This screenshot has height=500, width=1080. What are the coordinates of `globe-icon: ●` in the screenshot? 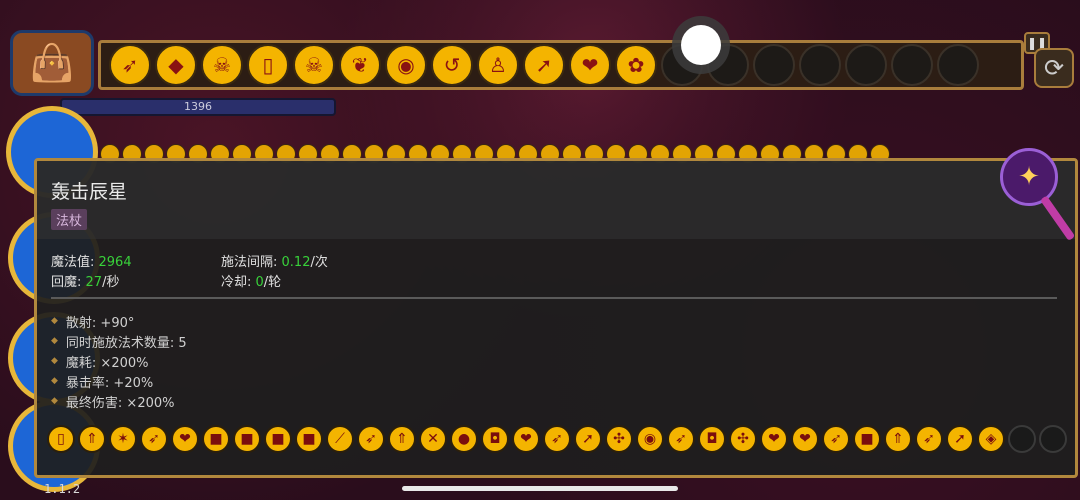 It's located at (464, 439).